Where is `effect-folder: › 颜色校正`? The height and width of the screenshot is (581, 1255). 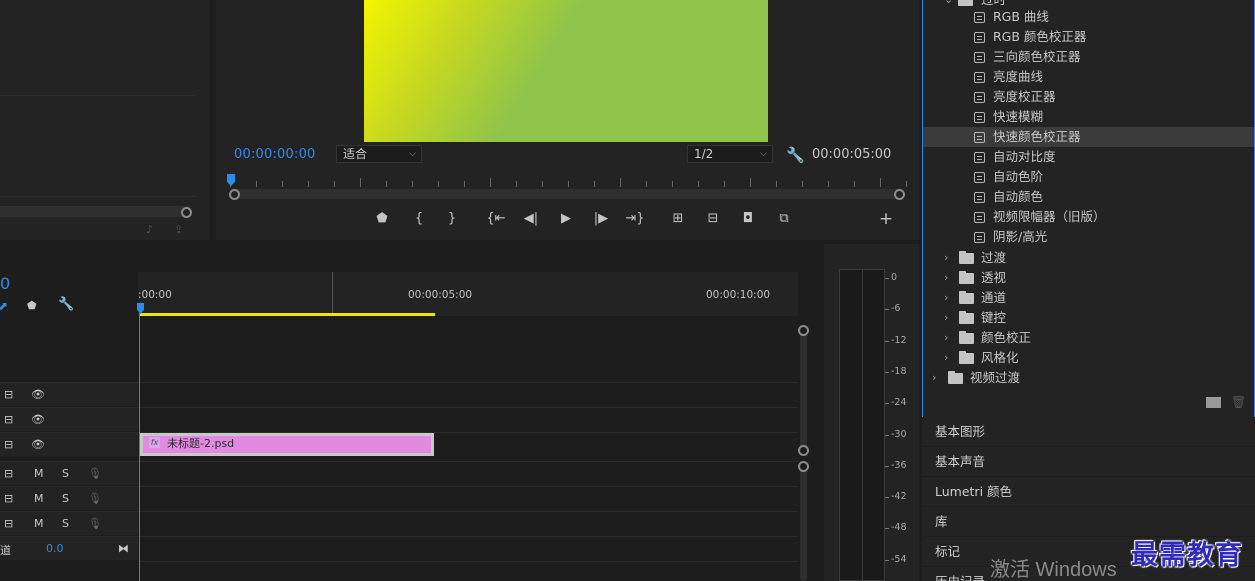
effect-folder: › 颜色校正 is located at coordinates (1088, 338).